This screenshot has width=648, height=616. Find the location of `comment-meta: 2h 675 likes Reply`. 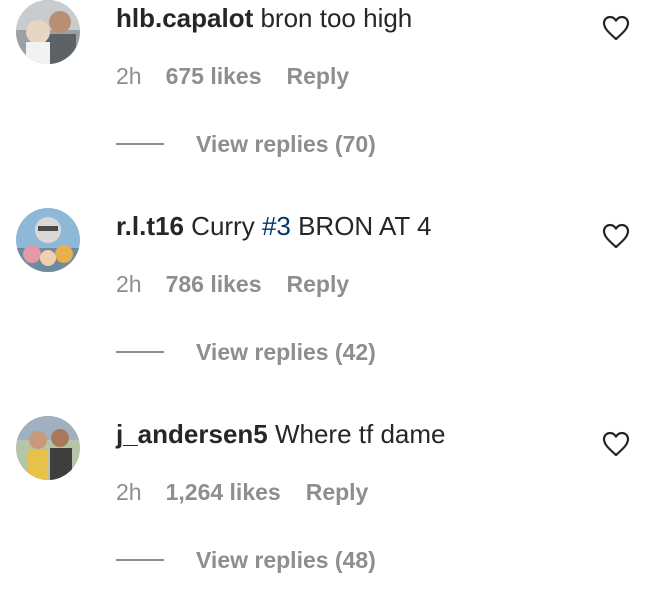

comment-meta: 2h 675 likes Reply is located at coordinates (232, 76).